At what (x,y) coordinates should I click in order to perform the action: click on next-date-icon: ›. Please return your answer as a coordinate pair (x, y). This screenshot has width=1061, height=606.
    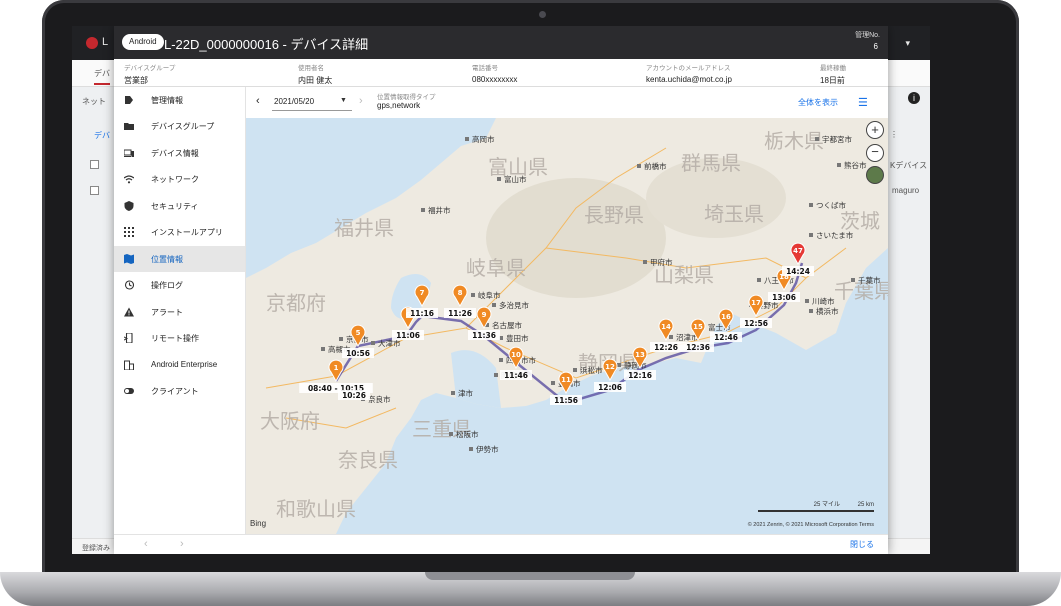
    Looking at the image, I should click on (361, 101).